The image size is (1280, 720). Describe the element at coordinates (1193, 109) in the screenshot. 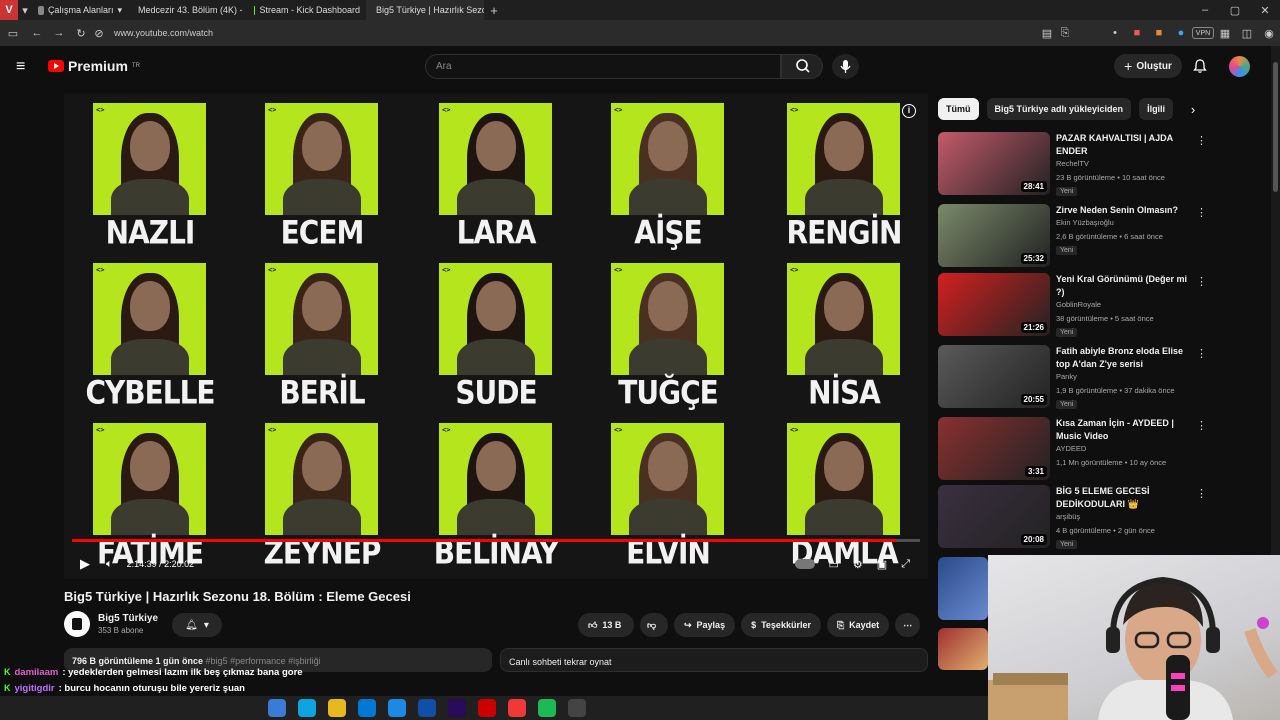

I see `chevron-right-icon: ›` at that location.